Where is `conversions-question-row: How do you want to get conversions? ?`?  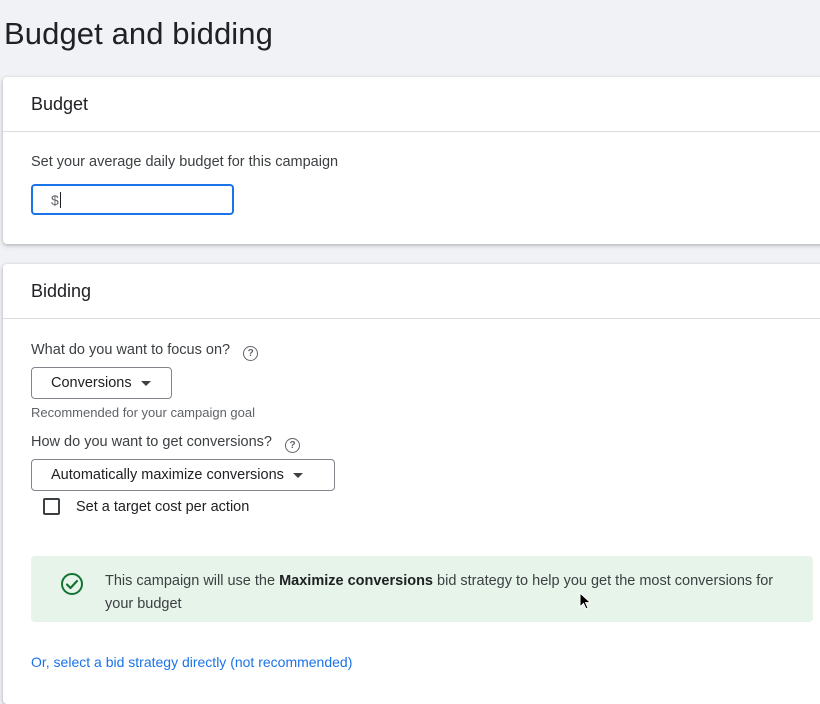 conversions-question-row: How do you want to get conversions? ? is located at coordinates (166, 443).